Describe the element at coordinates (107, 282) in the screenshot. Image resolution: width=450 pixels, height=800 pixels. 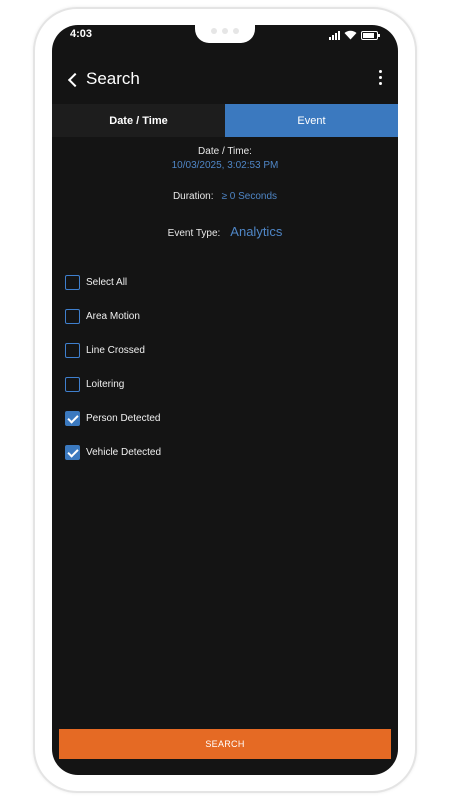
I see `checkbox-label: Select All` at that location.